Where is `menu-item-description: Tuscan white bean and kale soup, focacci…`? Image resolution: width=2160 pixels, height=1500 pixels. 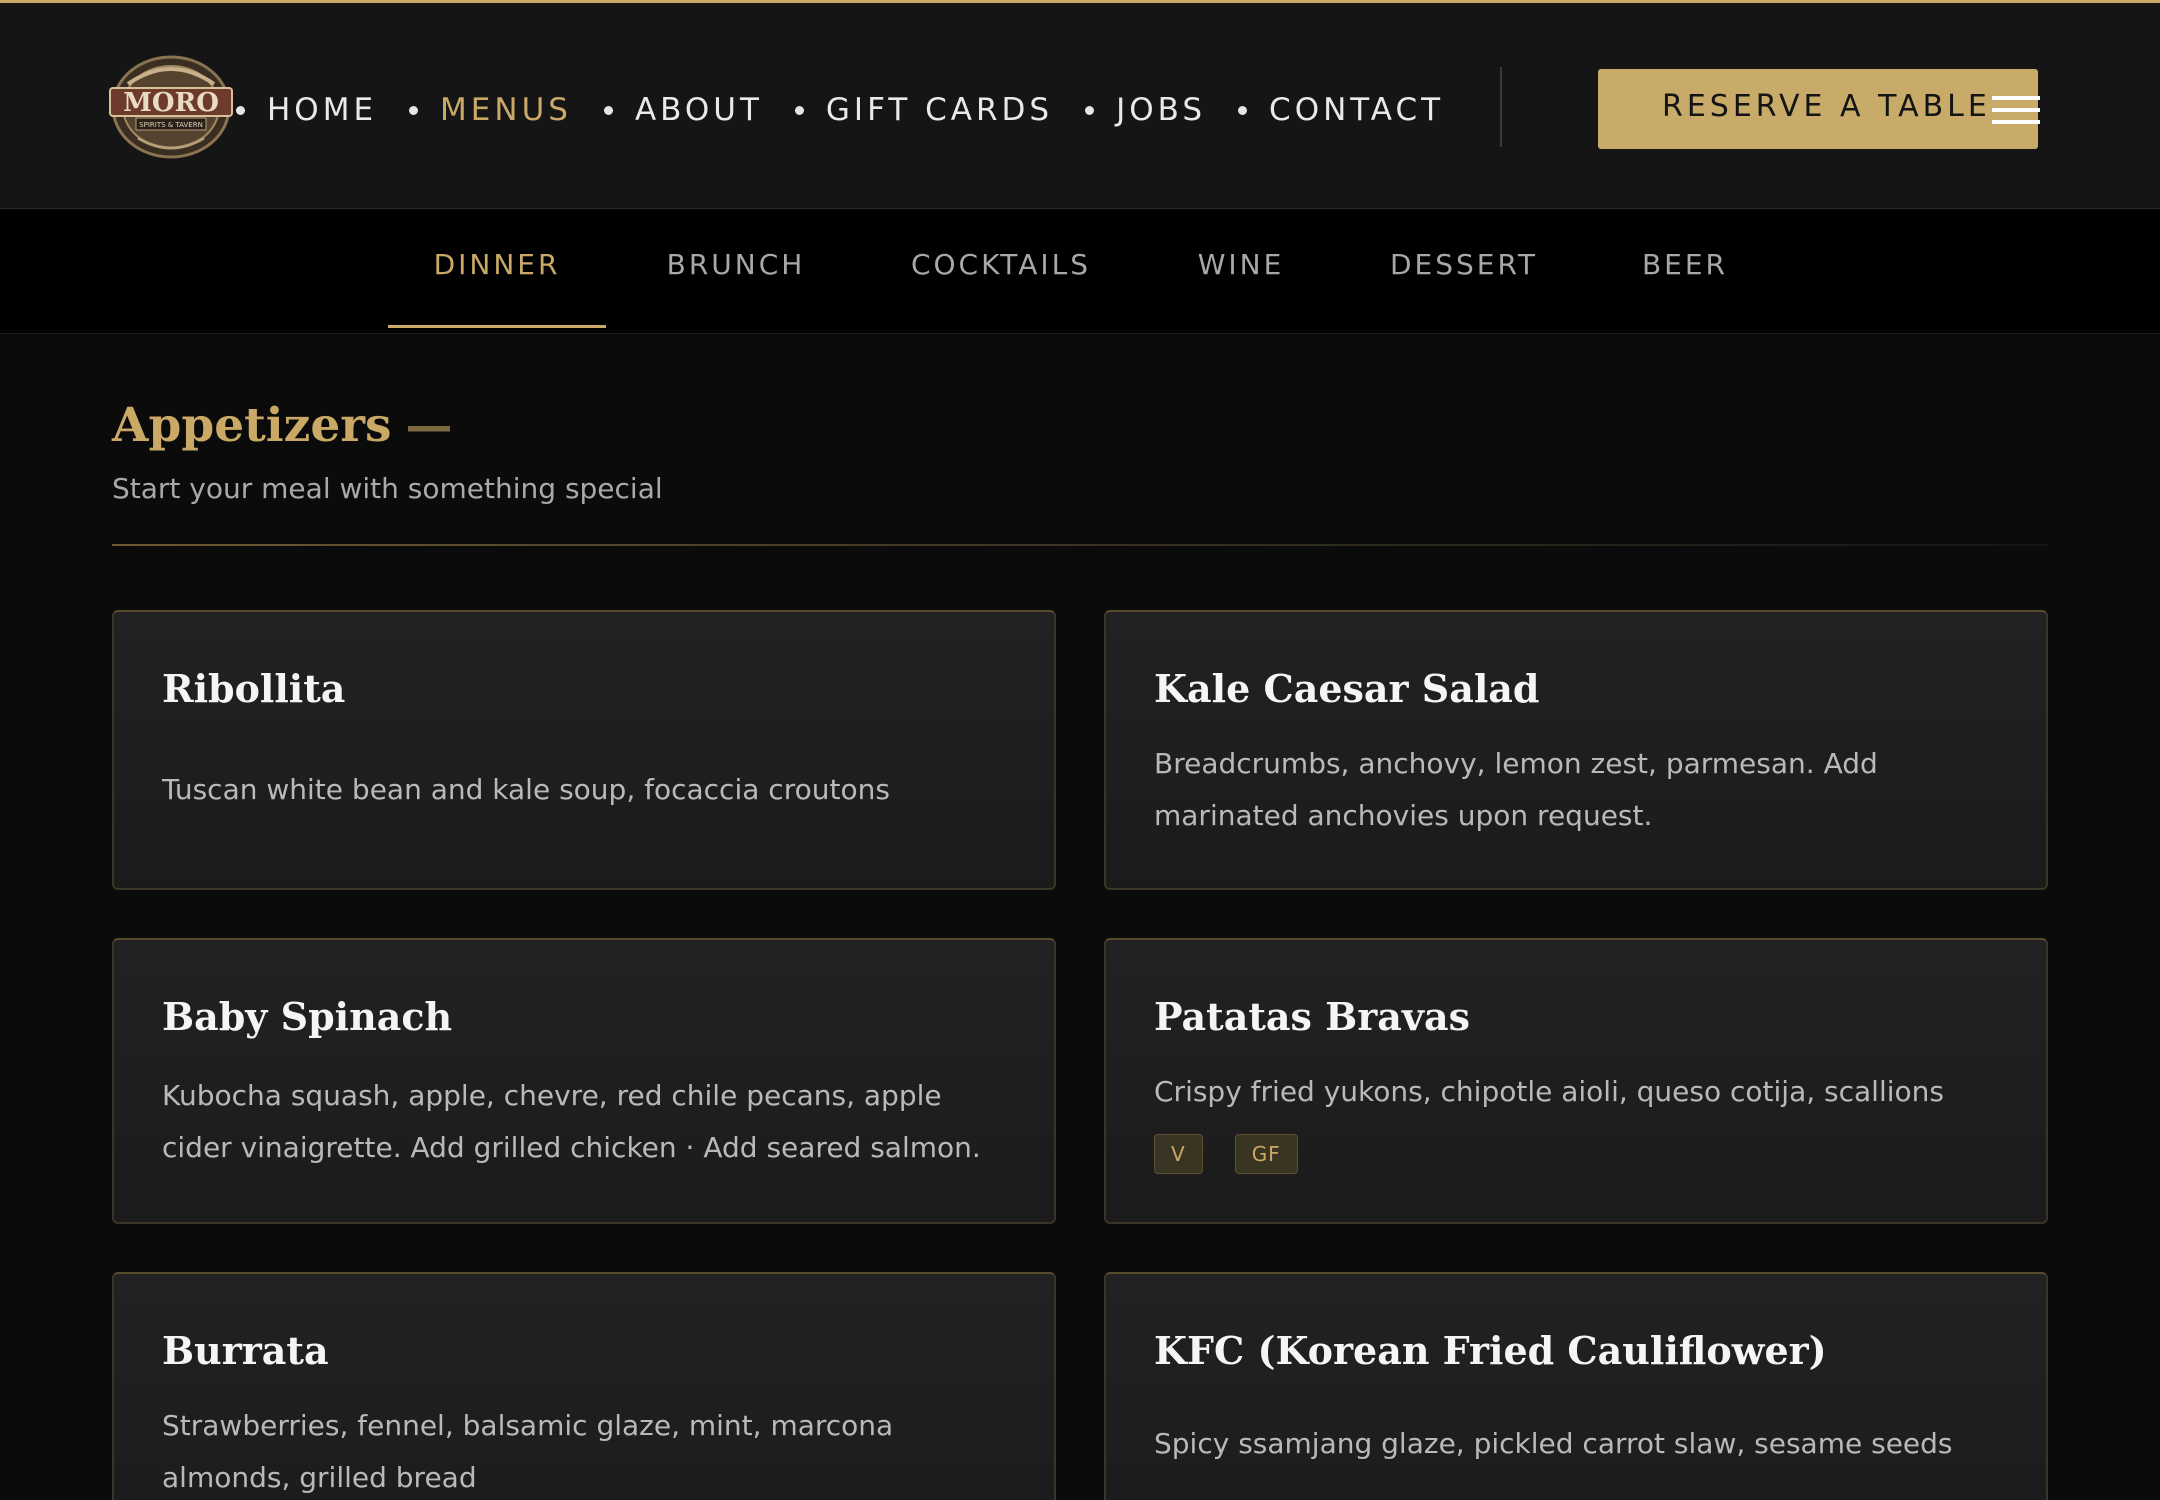 menu-item-description: Tuscan white bean and kale soup, focacci… is located at coordinates (526, 789).